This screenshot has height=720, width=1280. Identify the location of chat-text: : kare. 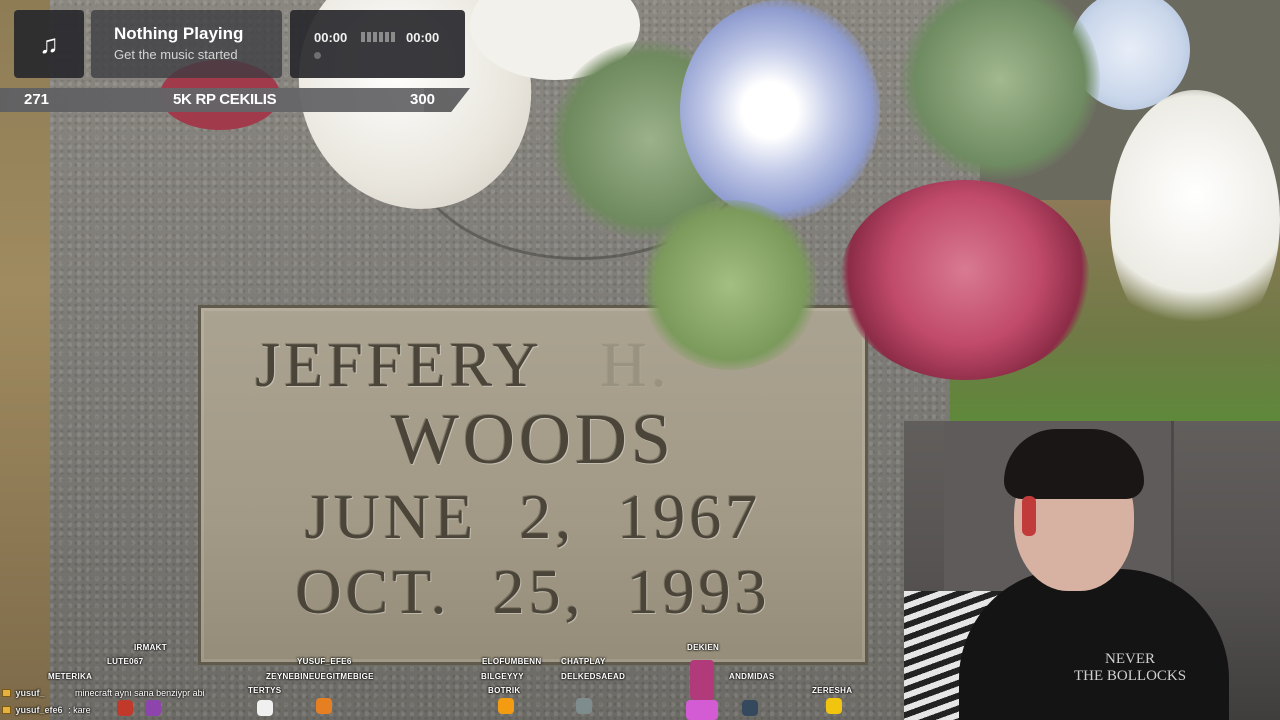
(79, 710).